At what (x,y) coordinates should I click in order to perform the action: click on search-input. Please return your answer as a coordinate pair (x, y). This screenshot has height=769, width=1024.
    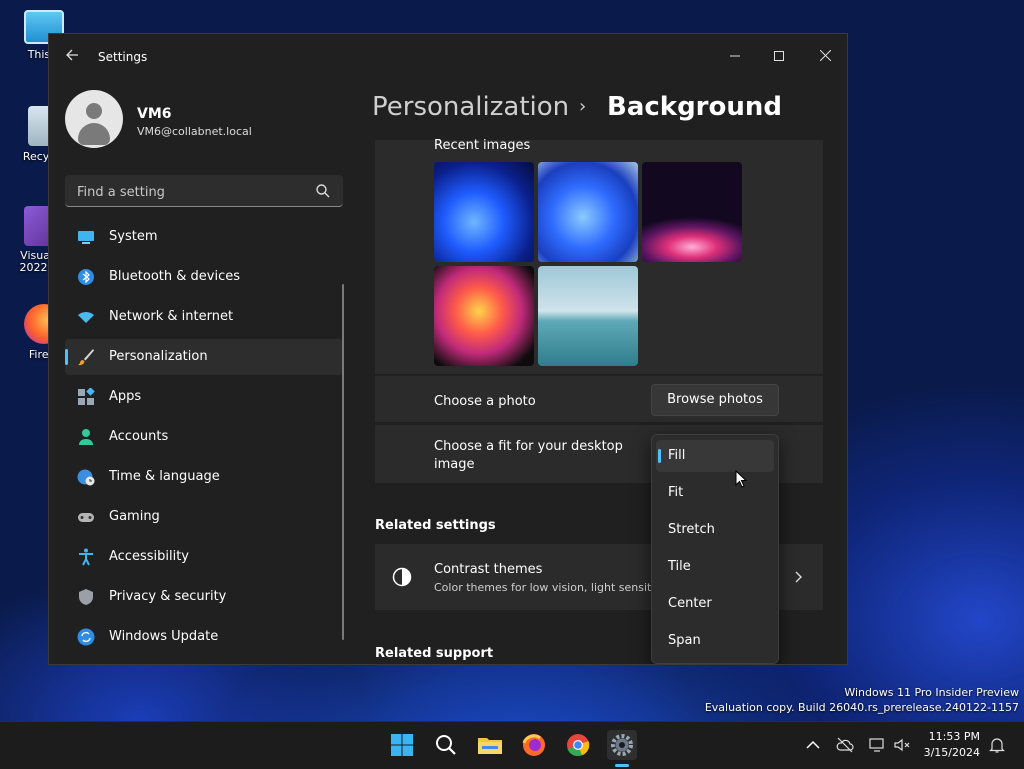
    Looking at the image, I should click on (192, 192).